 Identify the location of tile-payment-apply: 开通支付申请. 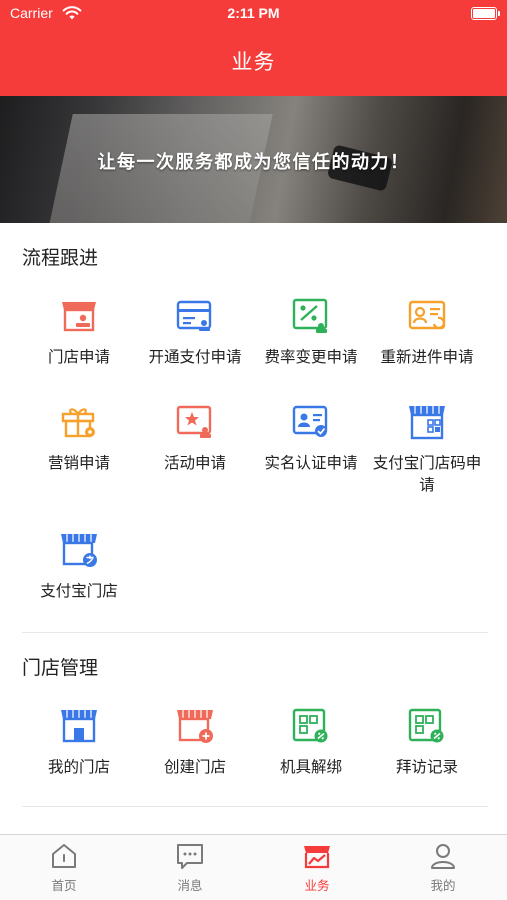
(195, 332).